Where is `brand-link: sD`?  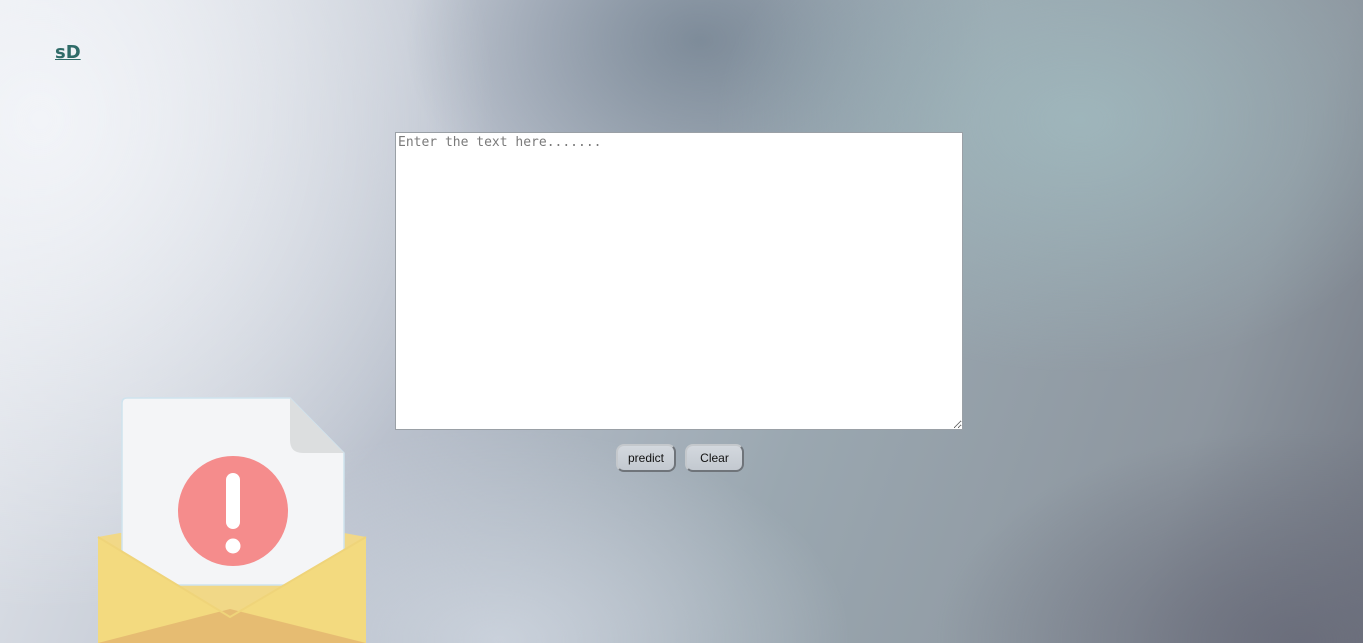
brand-link: sD is located at coordinates (68, 52).